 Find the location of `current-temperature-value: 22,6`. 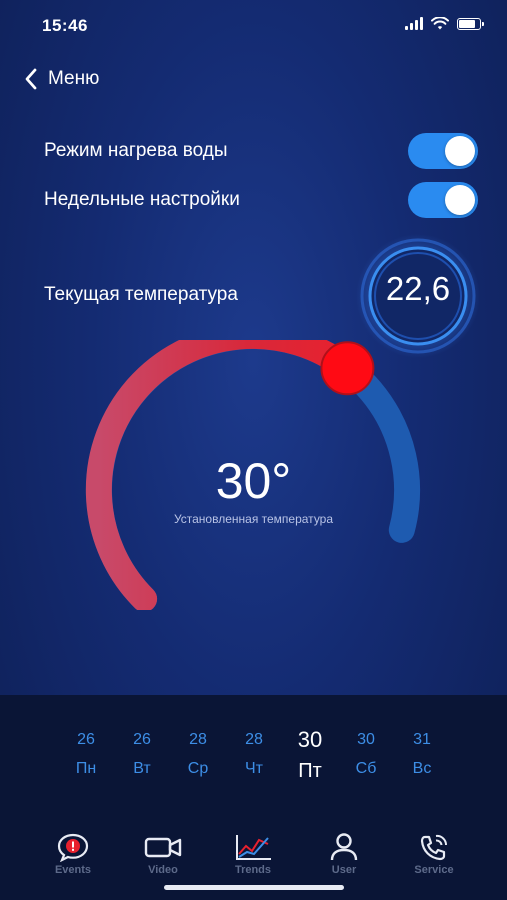

current-temperature-value: 22,6 is located at coordinates (418, 288).